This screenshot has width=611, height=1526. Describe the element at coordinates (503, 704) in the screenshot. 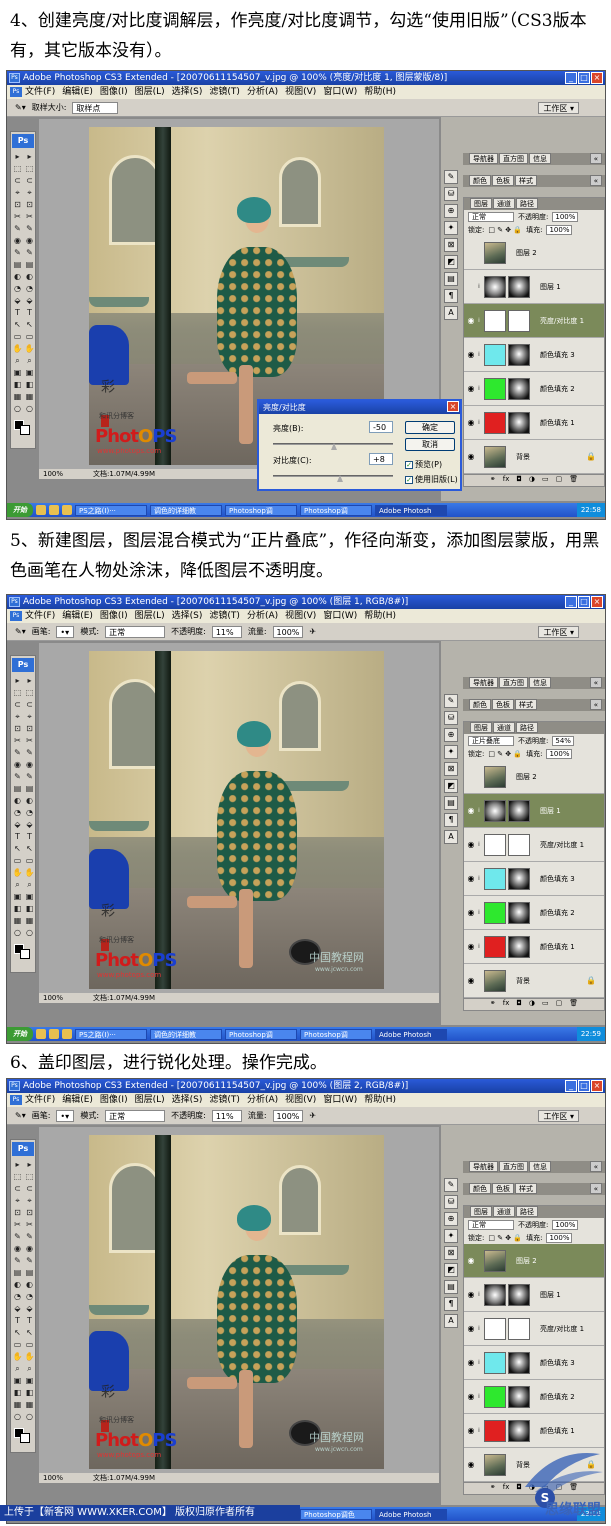

I see `panel-tab: 色板` at that location.